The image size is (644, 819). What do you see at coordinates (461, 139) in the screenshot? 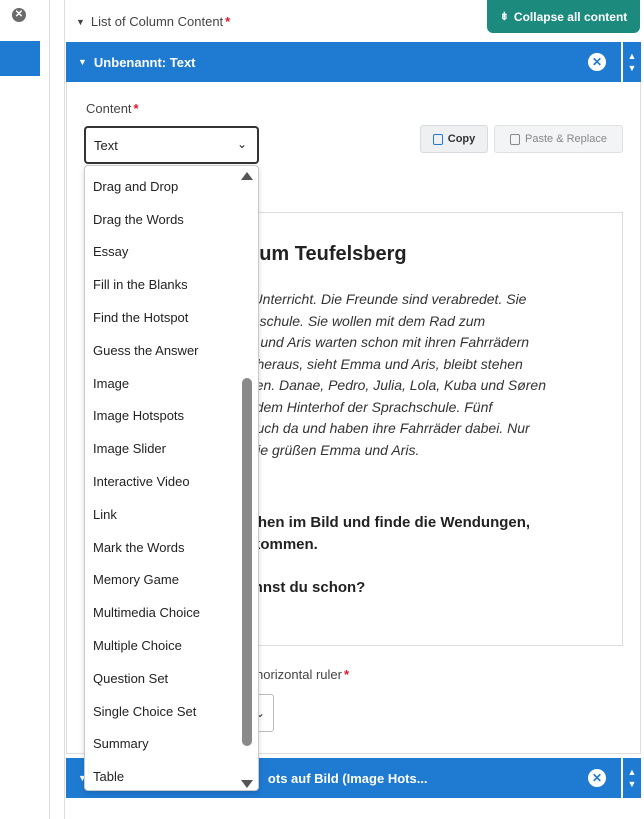
I see `copy-label: Copy` at bounding box center [461, 139].